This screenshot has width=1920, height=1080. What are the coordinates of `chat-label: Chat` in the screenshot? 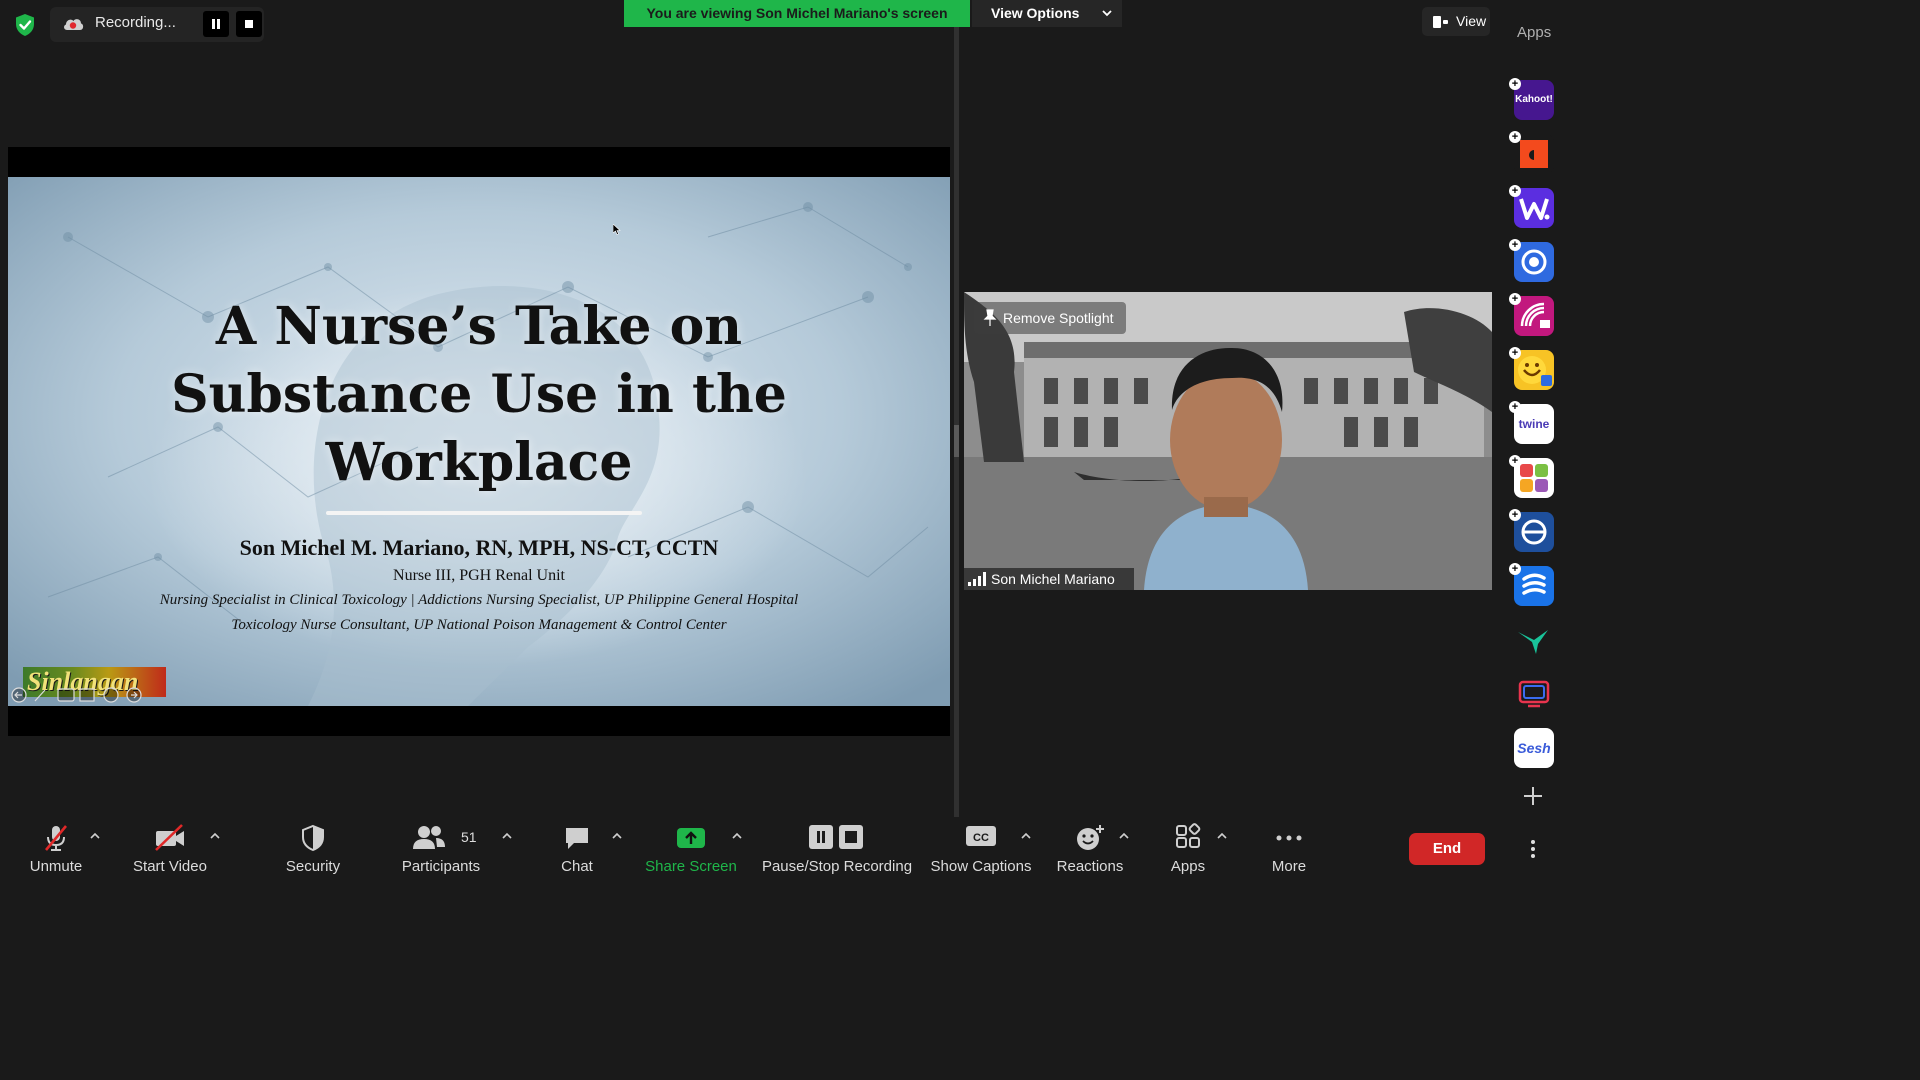 It's located at (577, 866).